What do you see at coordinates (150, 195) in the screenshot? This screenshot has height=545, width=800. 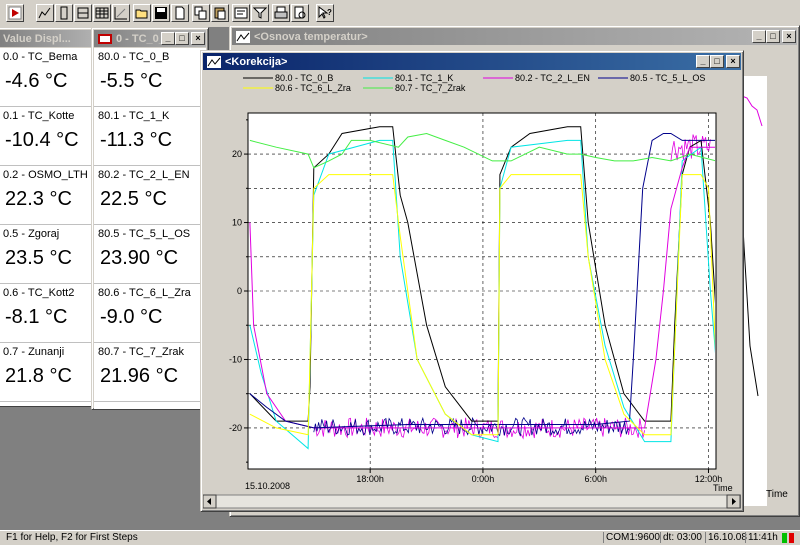 I see `value-item: 80.2 - TC_2_L_EN 22.5 °C` at bounding box center [150, 195].